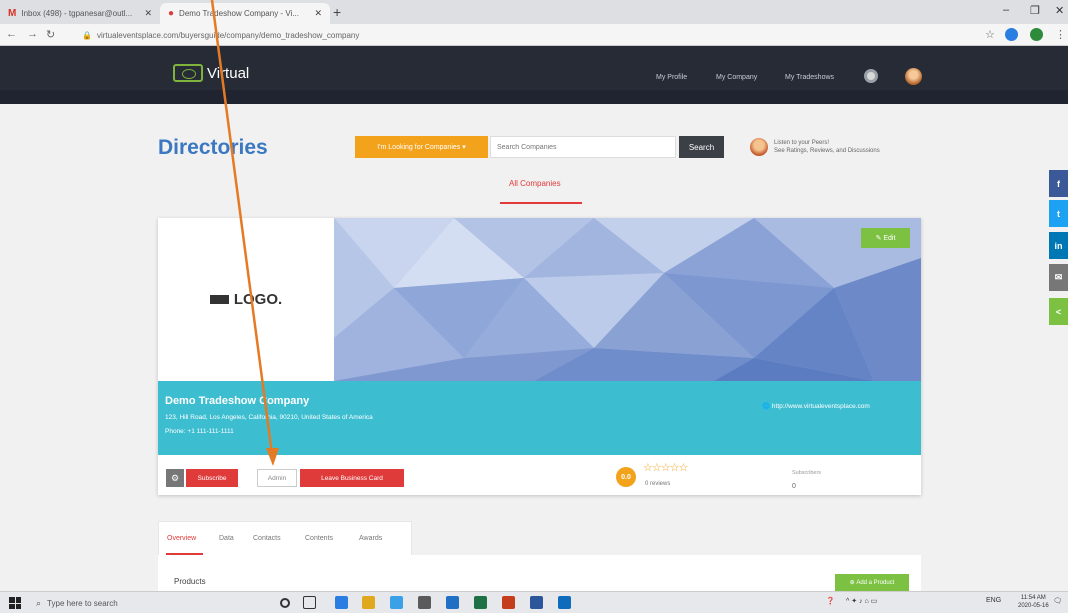 The width and height of the screenshot is (1068, 613). I want to click on cortana-icon, so click(285, 603).